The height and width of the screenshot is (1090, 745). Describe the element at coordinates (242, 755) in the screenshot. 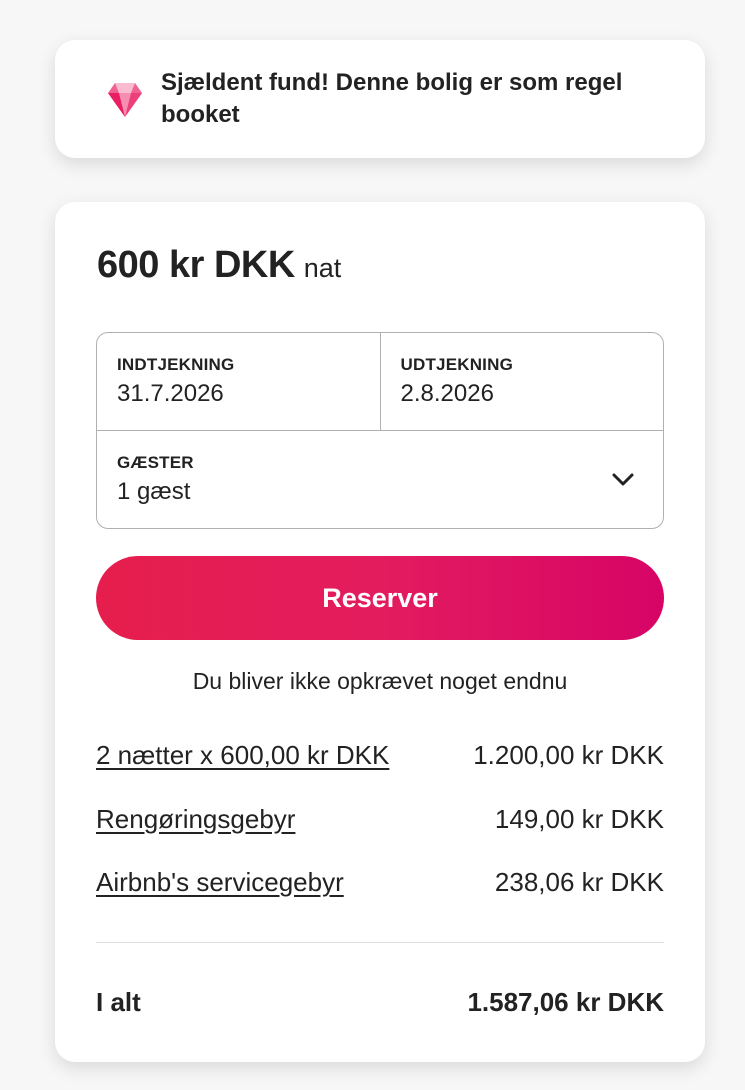

I see `fee-label-nights: 2 nætter x 600,00 kr DKK` at that location.